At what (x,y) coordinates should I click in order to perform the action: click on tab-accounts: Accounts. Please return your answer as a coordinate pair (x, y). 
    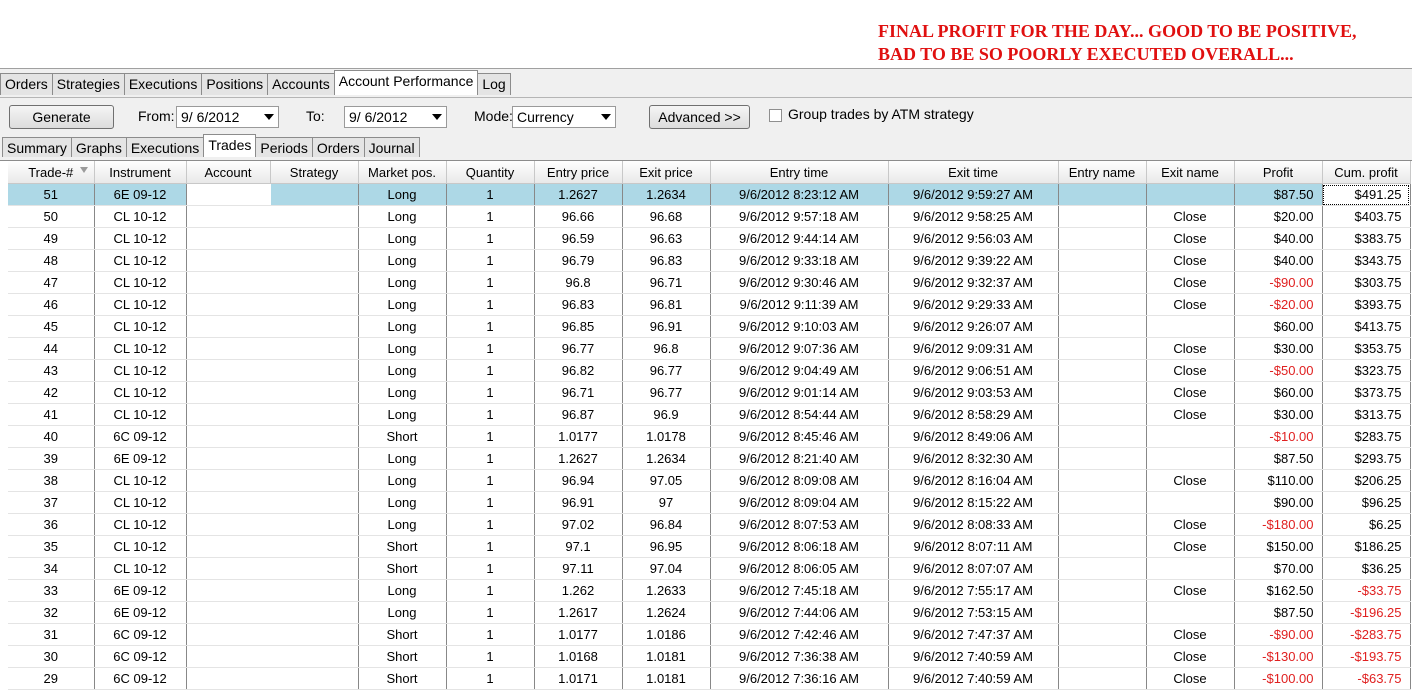
    Looking at the image, I should click on (301, 84).